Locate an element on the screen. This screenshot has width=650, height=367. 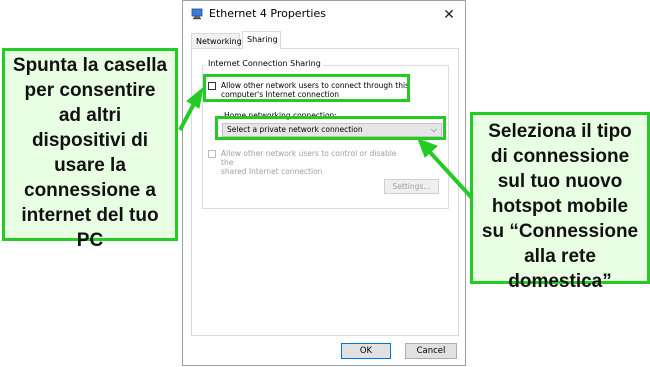
left-callout-line: internet del tuo is located at coordinates (90, 215).